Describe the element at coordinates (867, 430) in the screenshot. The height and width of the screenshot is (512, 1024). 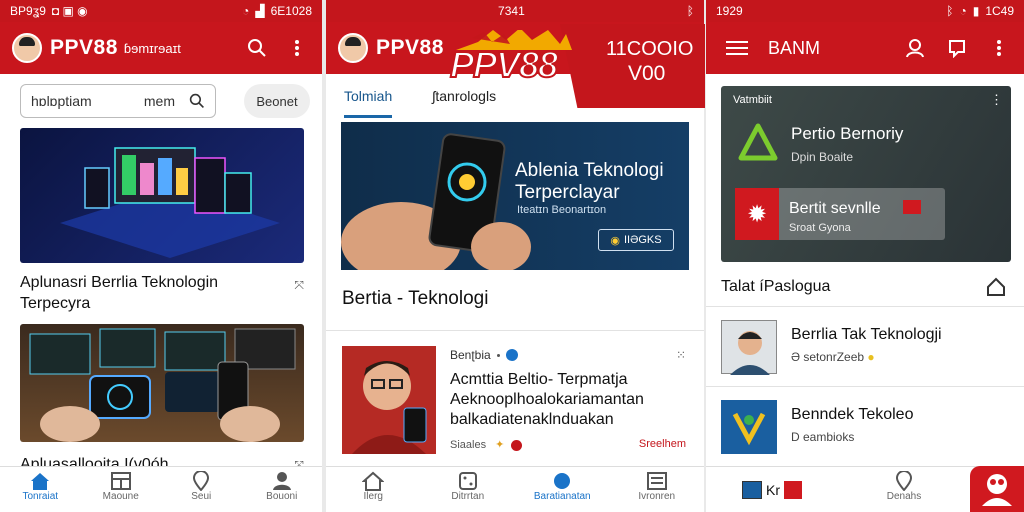
I see `list-item: Benndek Tekoleo D eambioks` at that location.